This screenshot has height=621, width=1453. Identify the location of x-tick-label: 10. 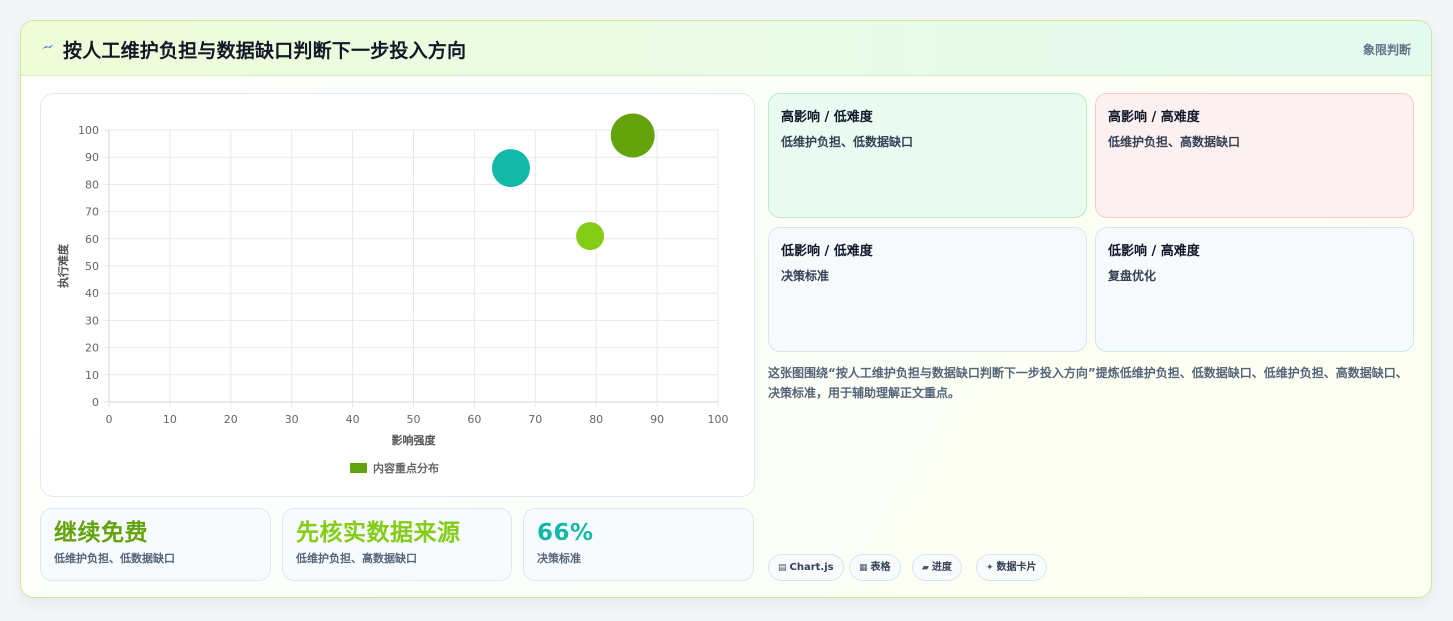
(170, 419).